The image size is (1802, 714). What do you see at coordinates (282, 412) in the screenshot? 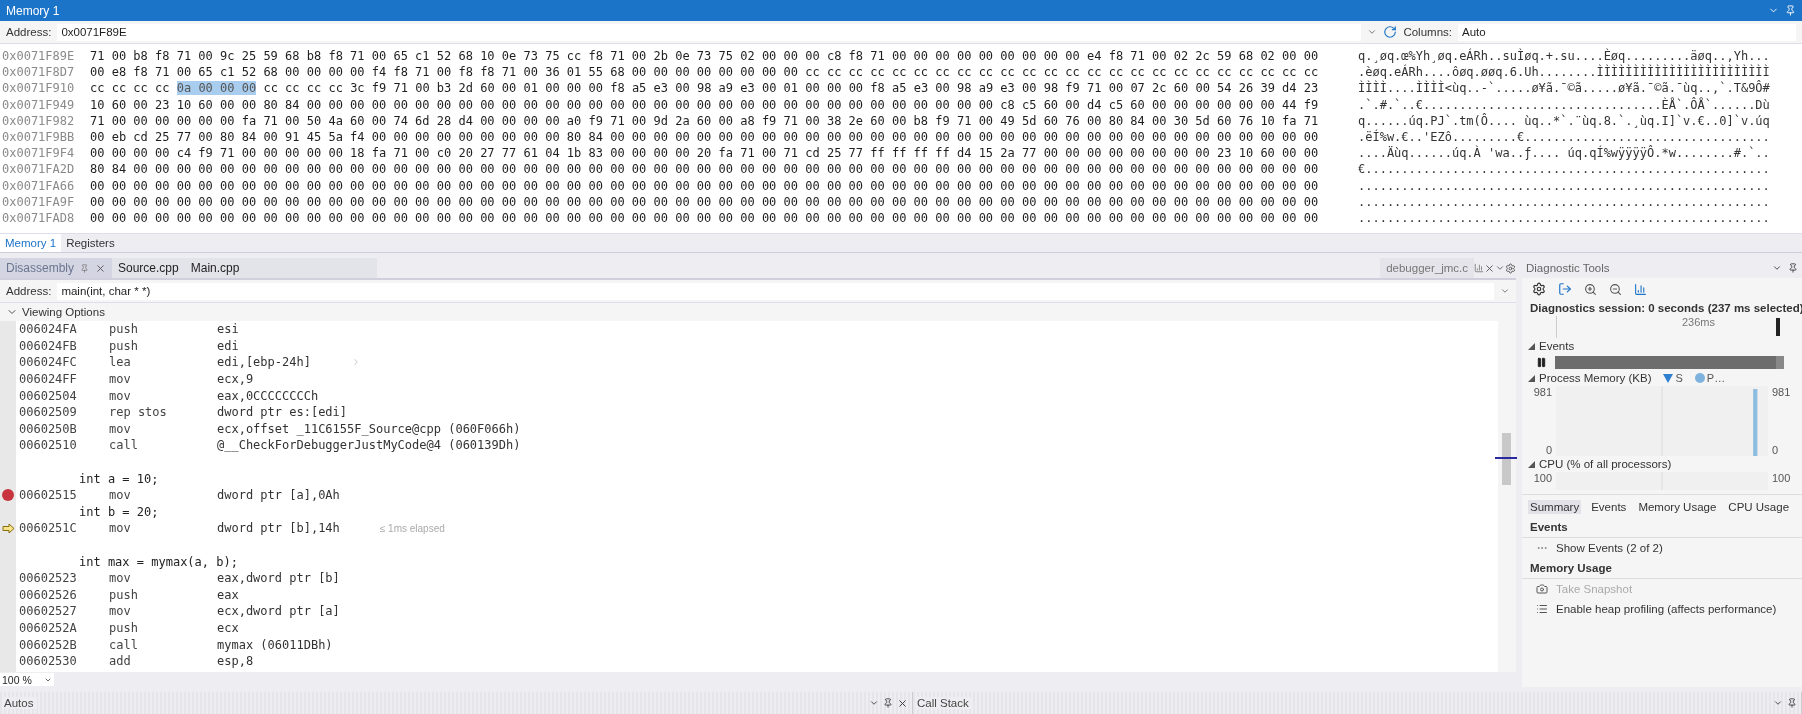
I see `operands: dword ptr es:[edi]` at bounding box center [282, 412].